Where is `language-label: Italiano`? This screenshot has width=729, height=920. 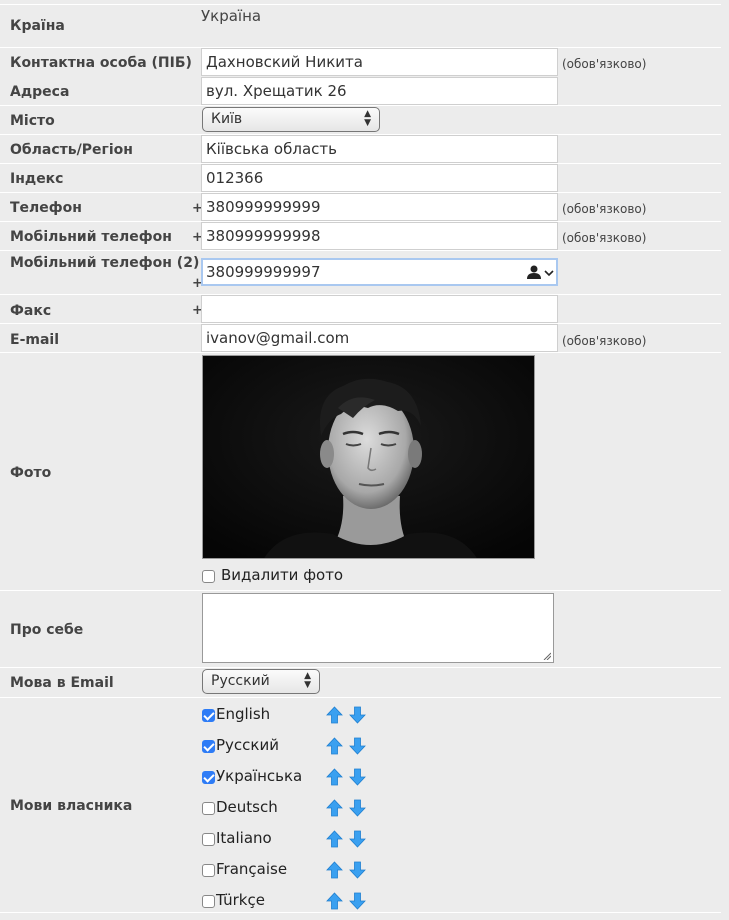
language-label: Italiano is located at coordinates (244, 838).